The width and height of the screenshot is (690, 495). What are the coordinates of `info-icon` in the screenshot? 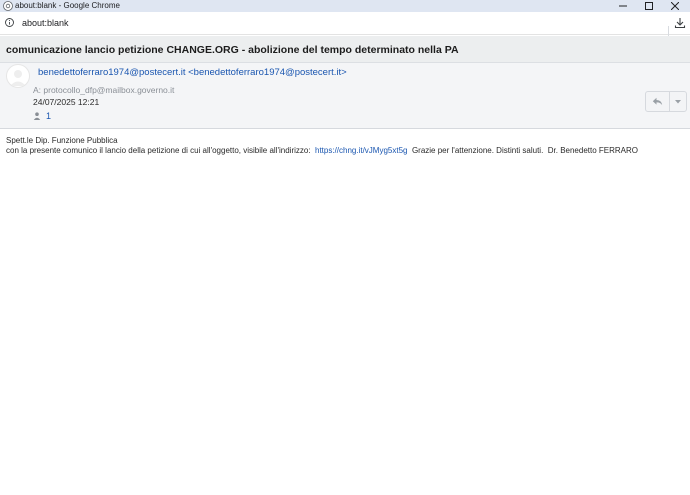 It's located at (9, 22).